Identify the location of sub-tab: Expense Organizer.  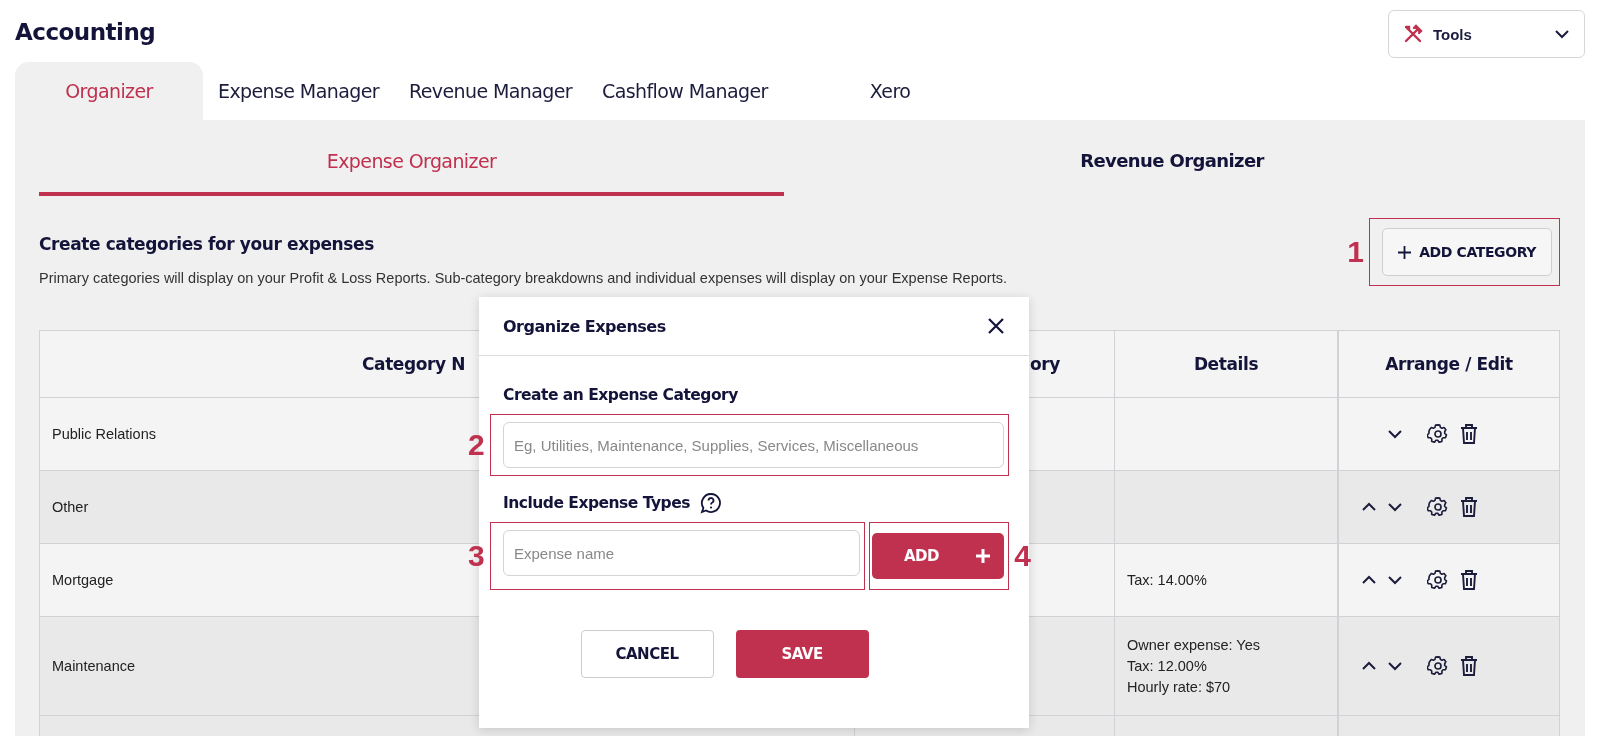
(411, 158).